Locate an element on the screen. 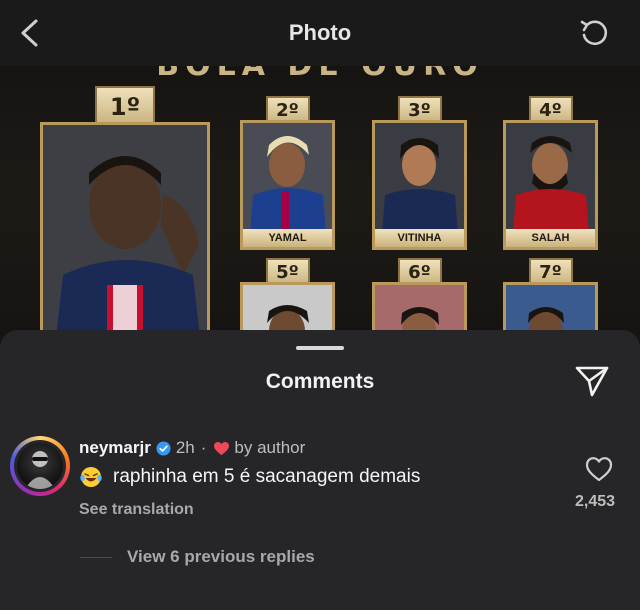 The image size is (640, 610). comment-username: neymarjr is located at coordinates (115, 448).